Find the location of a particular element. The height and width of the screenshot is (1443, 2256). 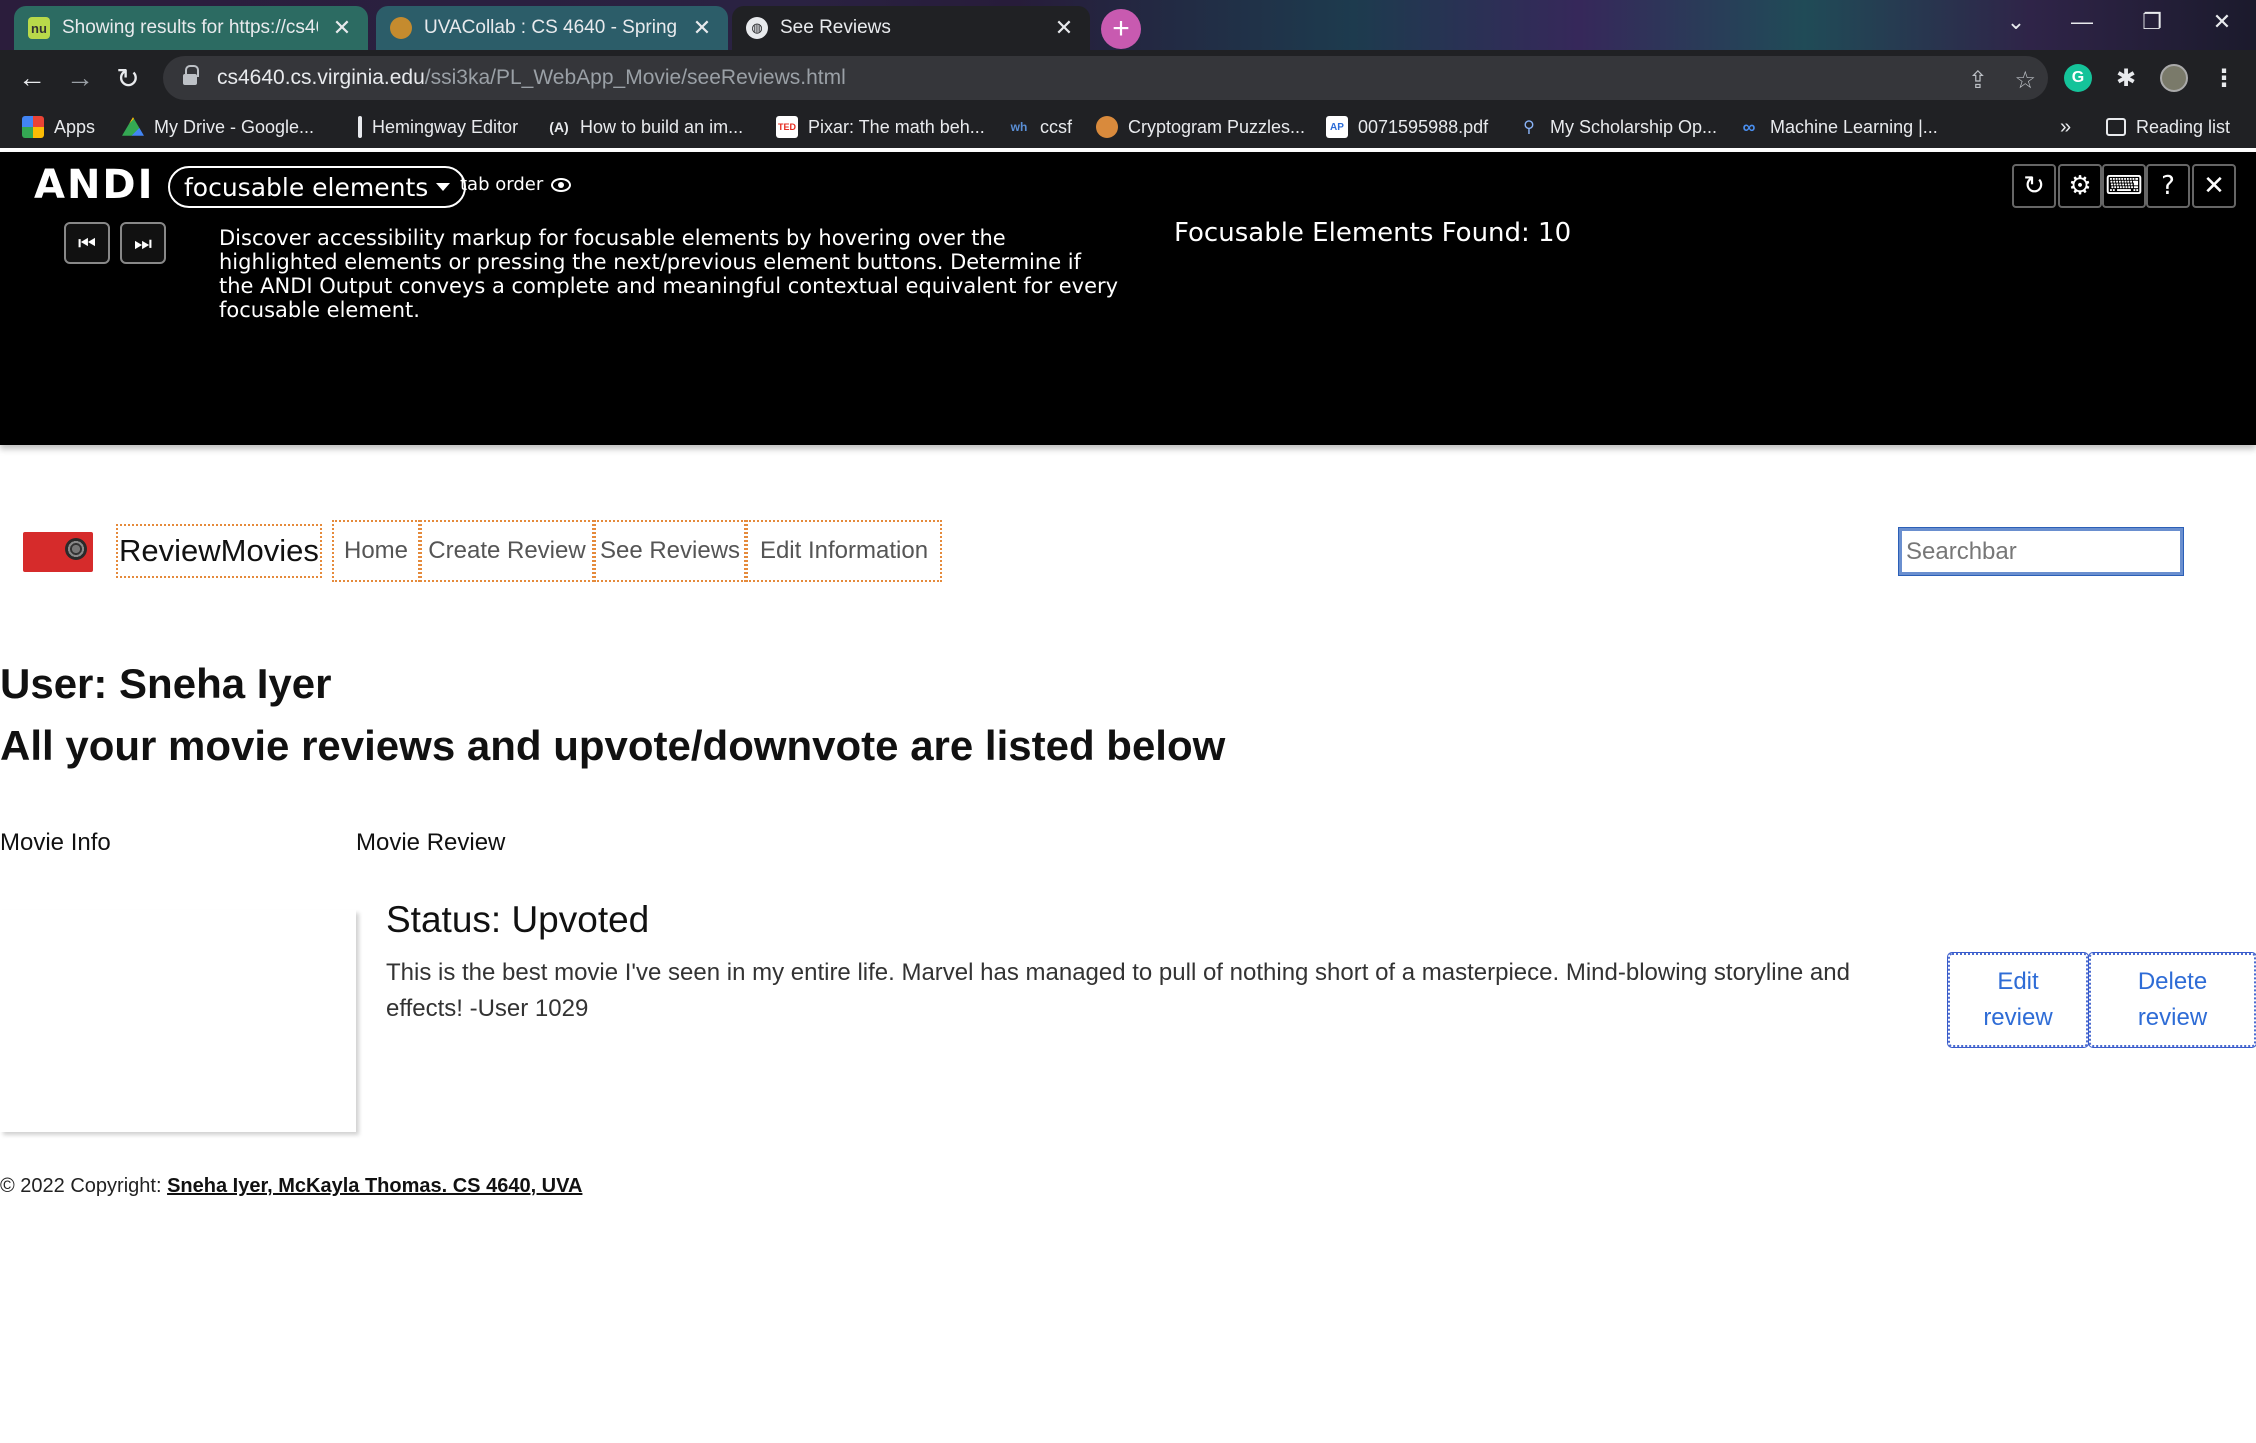

eye-icon is located at coordinates (561, 184).